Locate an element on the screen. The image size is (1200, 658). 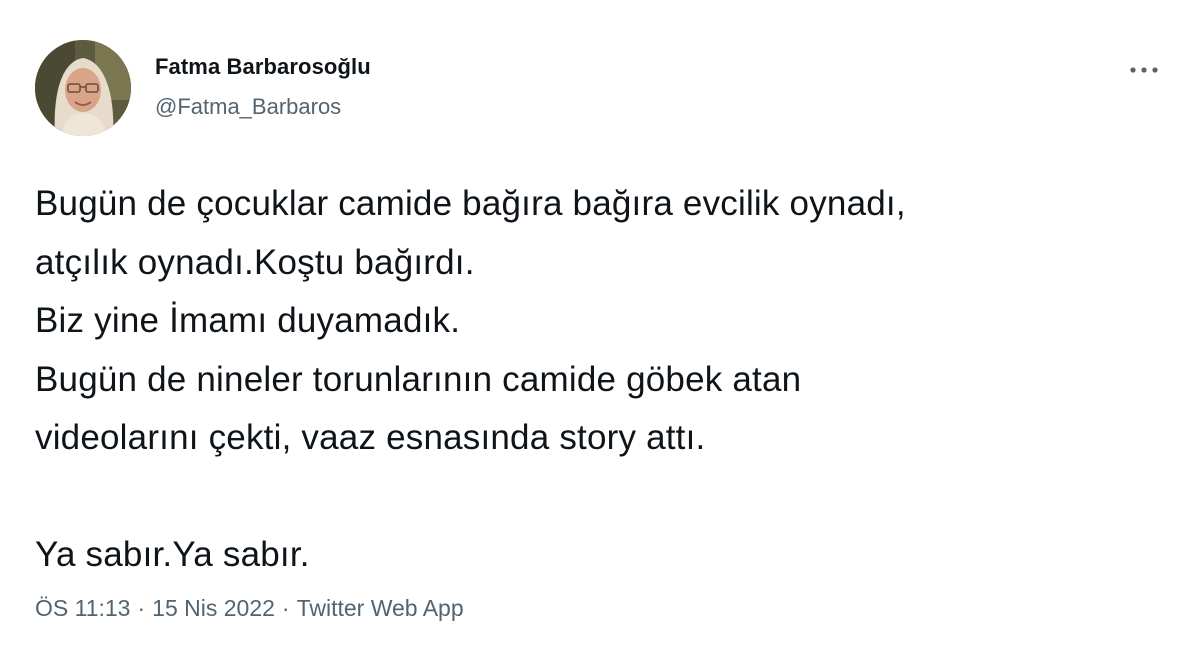
more-options-button is located at coordinates (1144, 70).